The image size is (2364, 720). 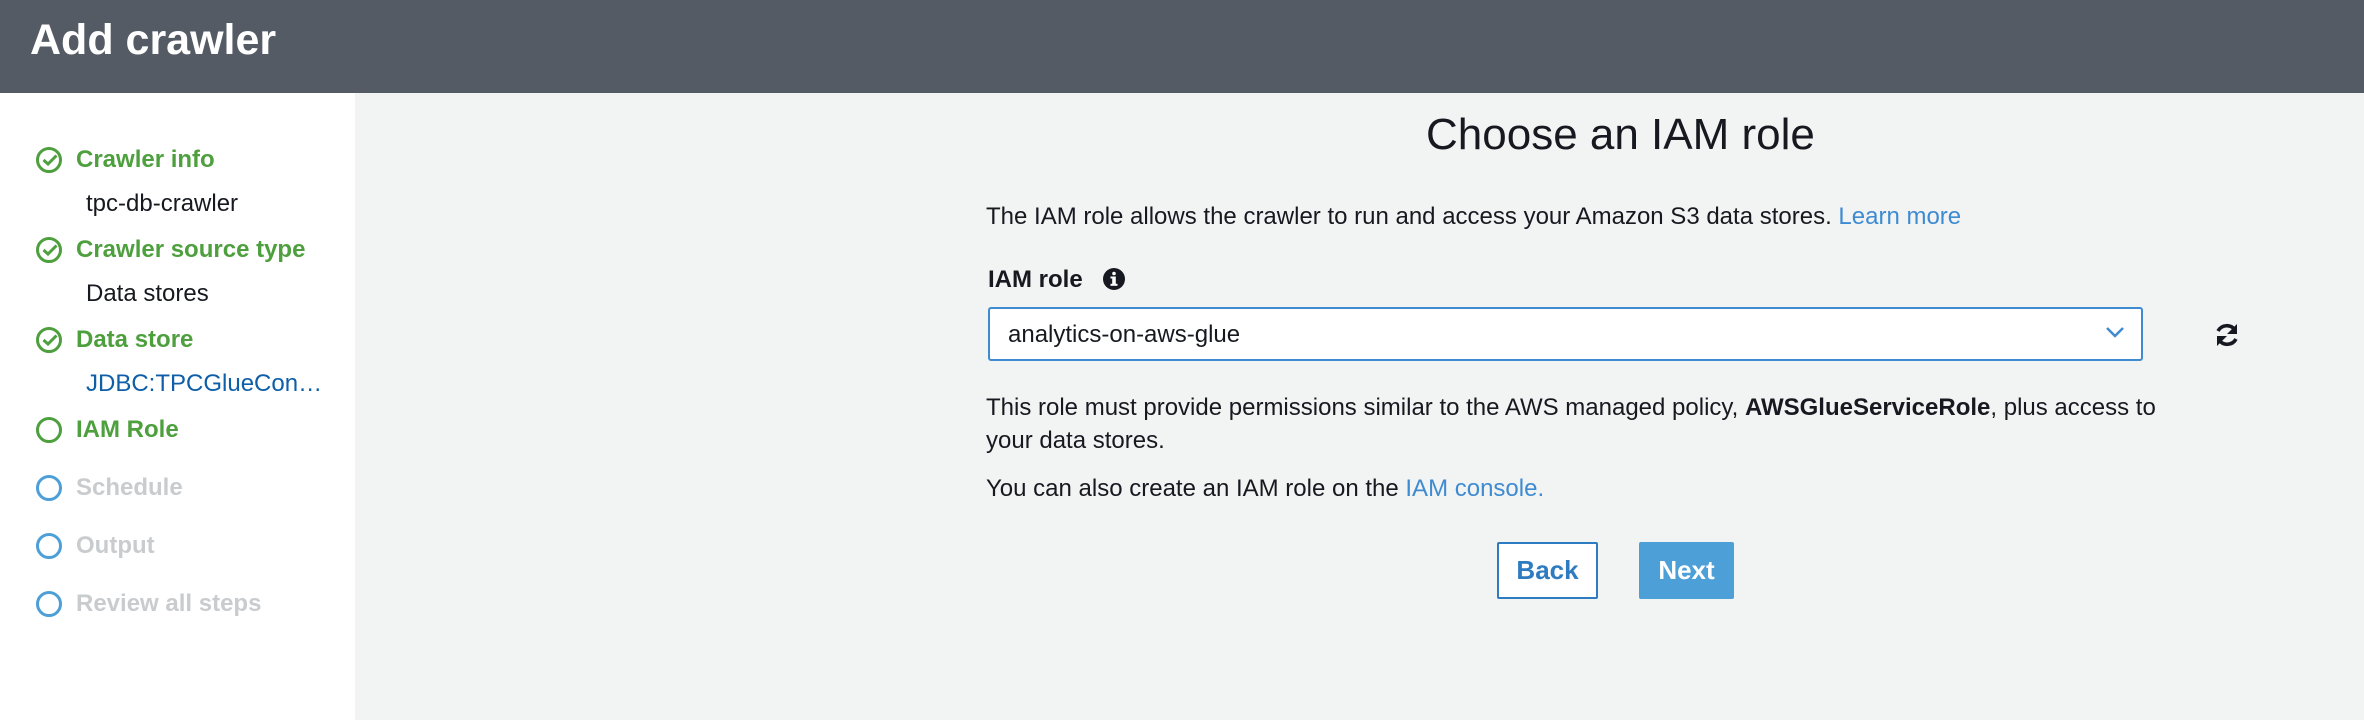 What do you see at coordinates (169, 603) in the screenshot?
I see `step-label: Review all steps` at bounding box center [169, 603].